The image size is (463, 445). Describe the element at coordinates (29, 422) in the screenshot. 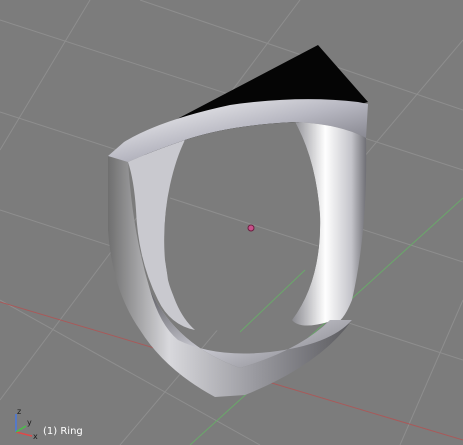

I see `y-axis-label: y` at that location.